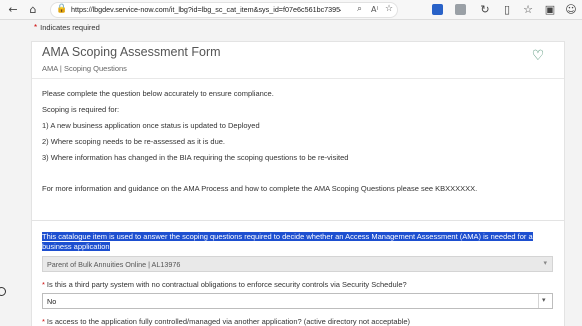  I want to click on divider, so click(298, 78).